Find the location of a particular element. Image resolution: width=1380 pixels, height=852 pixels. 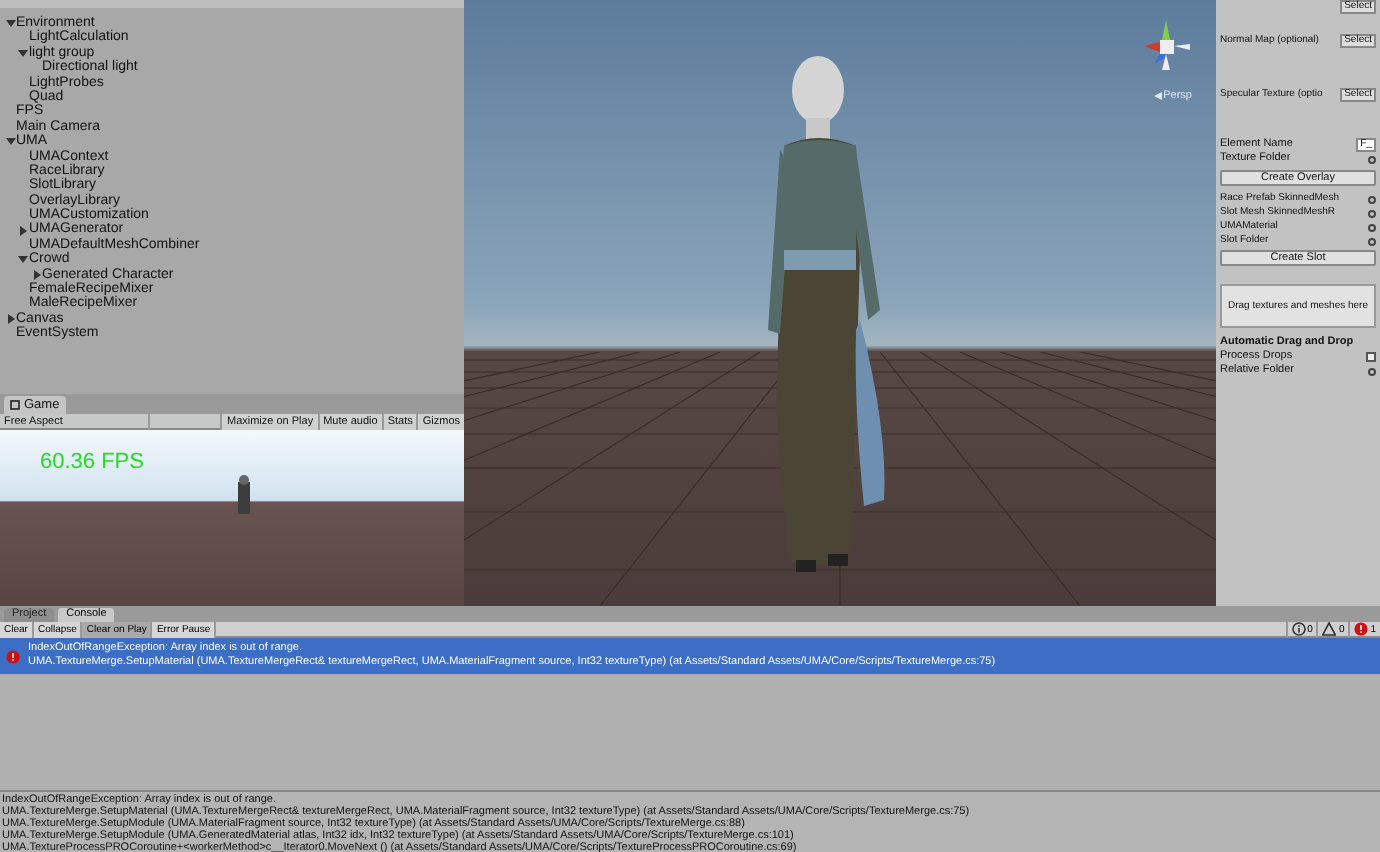

fps-counter: 60.36 FPS is located at coordinates (92, 463).